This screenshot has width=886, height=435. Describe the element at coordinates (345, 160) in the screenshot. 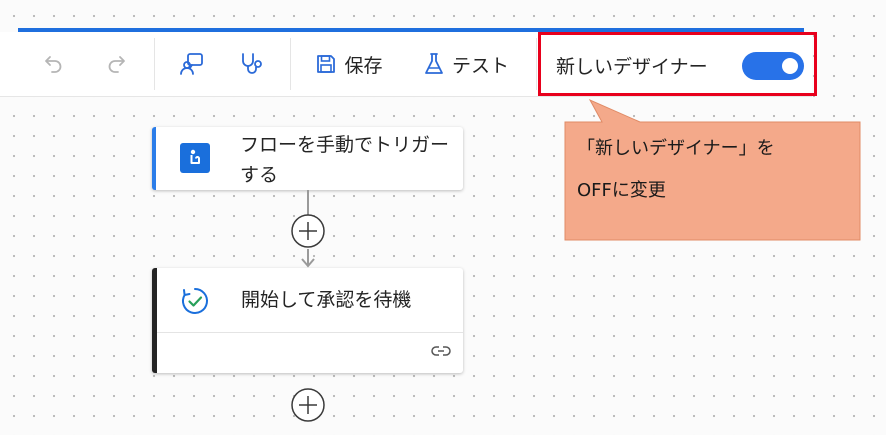

I see `trigger-step-title: フローを手動でトリガーする` at that location.